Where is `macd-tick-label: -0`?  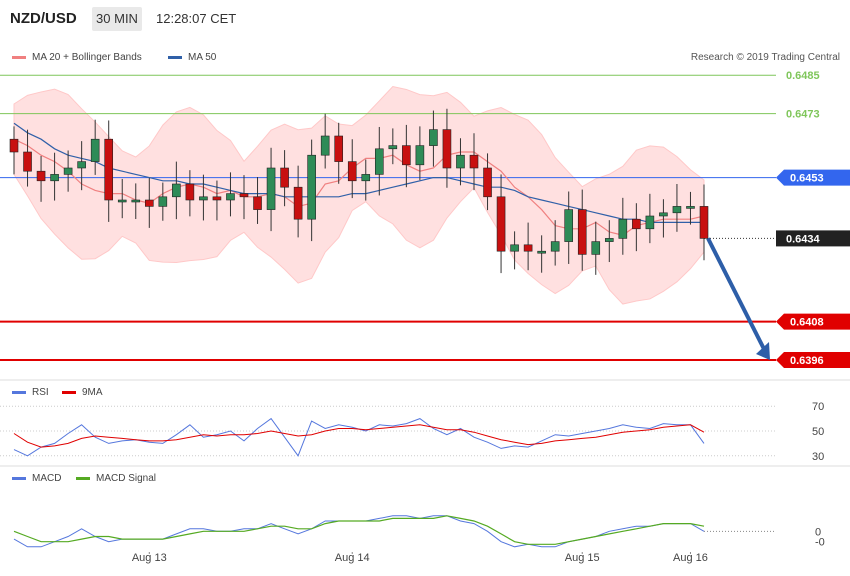 macd-tick-label: -0 is located at coordinates (820, 543).